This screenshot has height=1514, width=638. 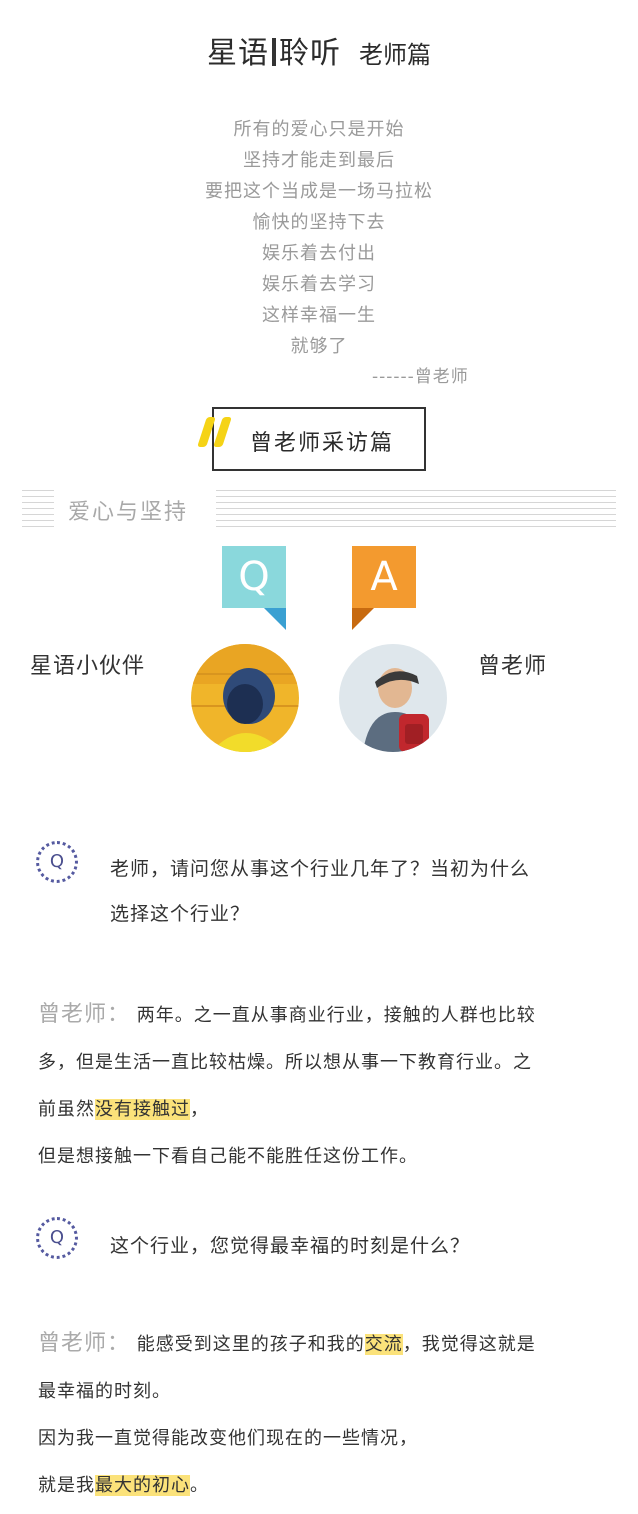 I want to click on interview-title-box: 曾老师采访篇, so click(x=319, y=439).